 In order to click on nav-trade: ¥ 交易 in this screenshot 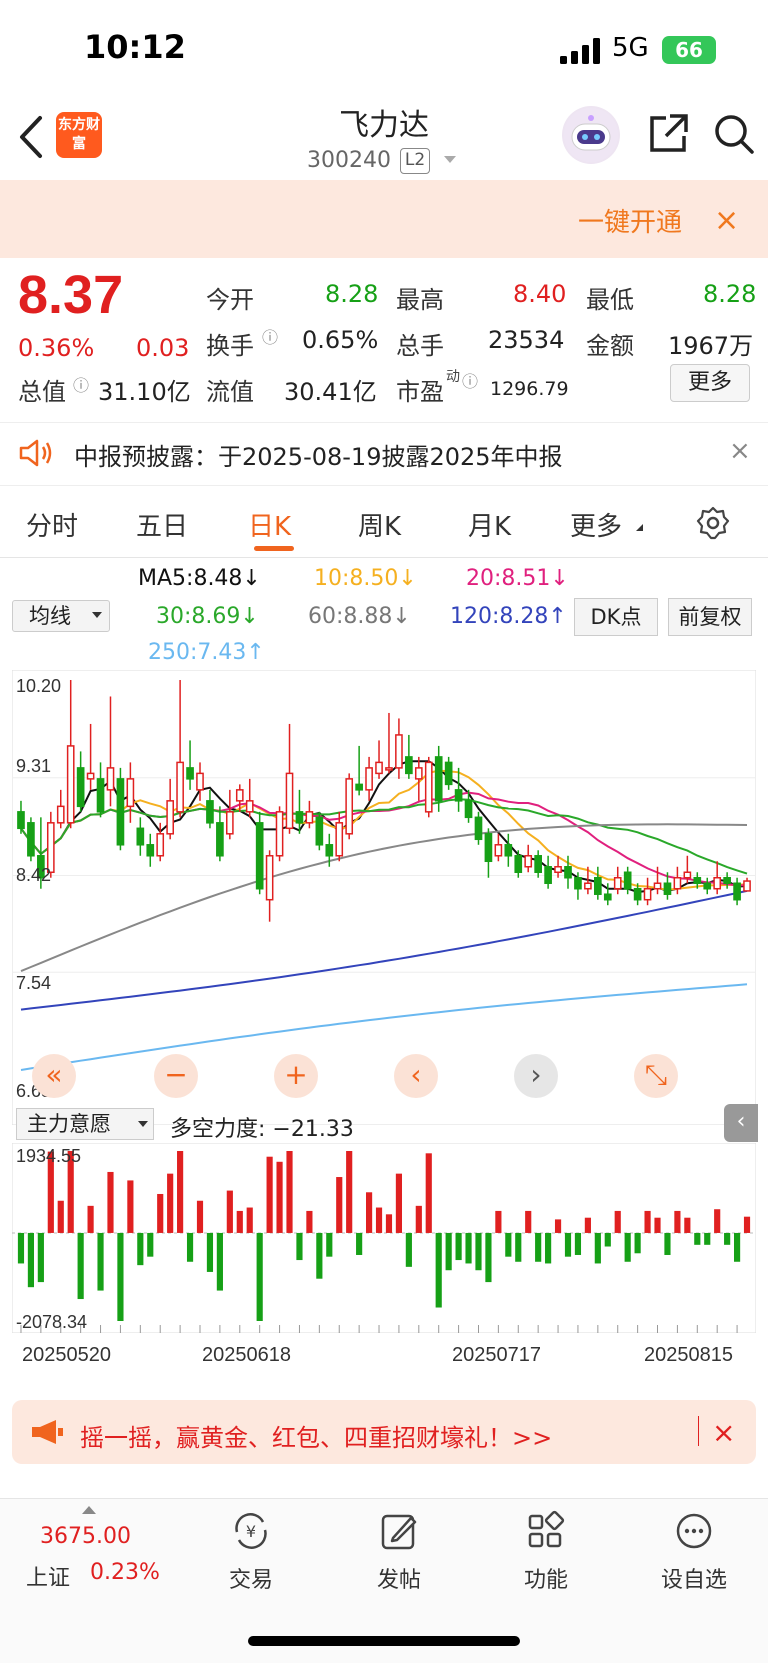, I will do `click(251, 1552)`.